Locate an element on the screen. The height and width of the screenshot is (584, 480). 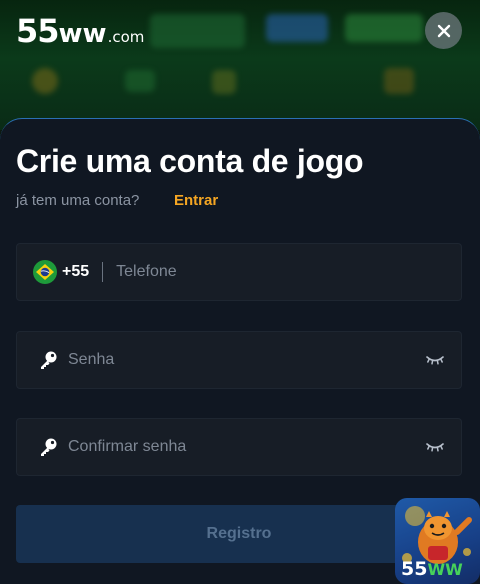
field-divider is located at coordinates (103, 272).